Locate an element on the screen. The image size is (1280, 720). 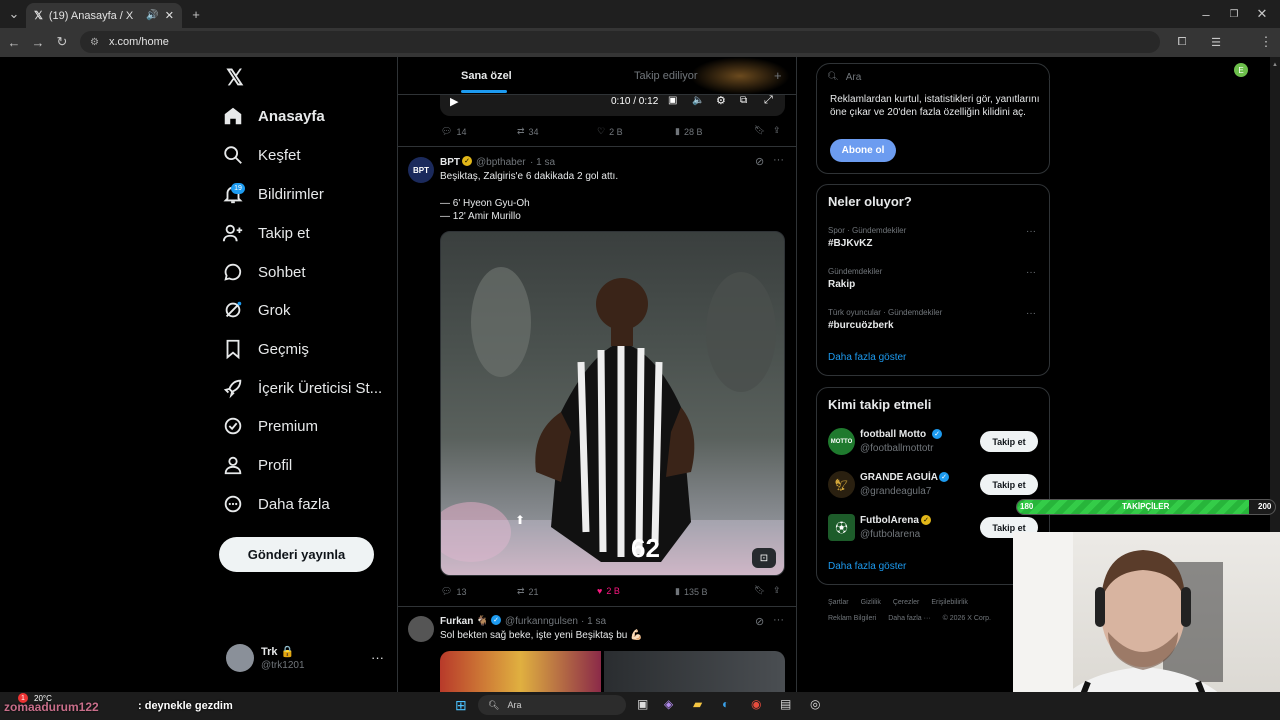
pip-icon: ⧉ is located at coordinates (743, 100).